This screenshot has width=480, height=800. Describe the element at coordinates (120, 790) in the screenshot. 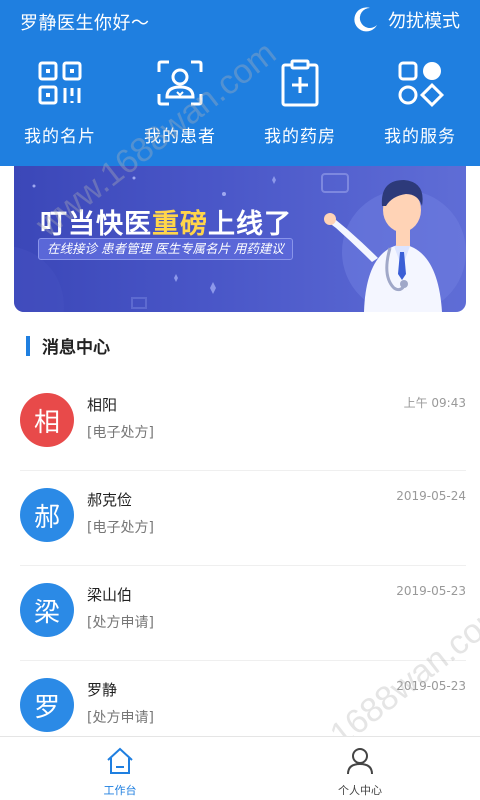

I see `tab-label: 工作台` at that location.